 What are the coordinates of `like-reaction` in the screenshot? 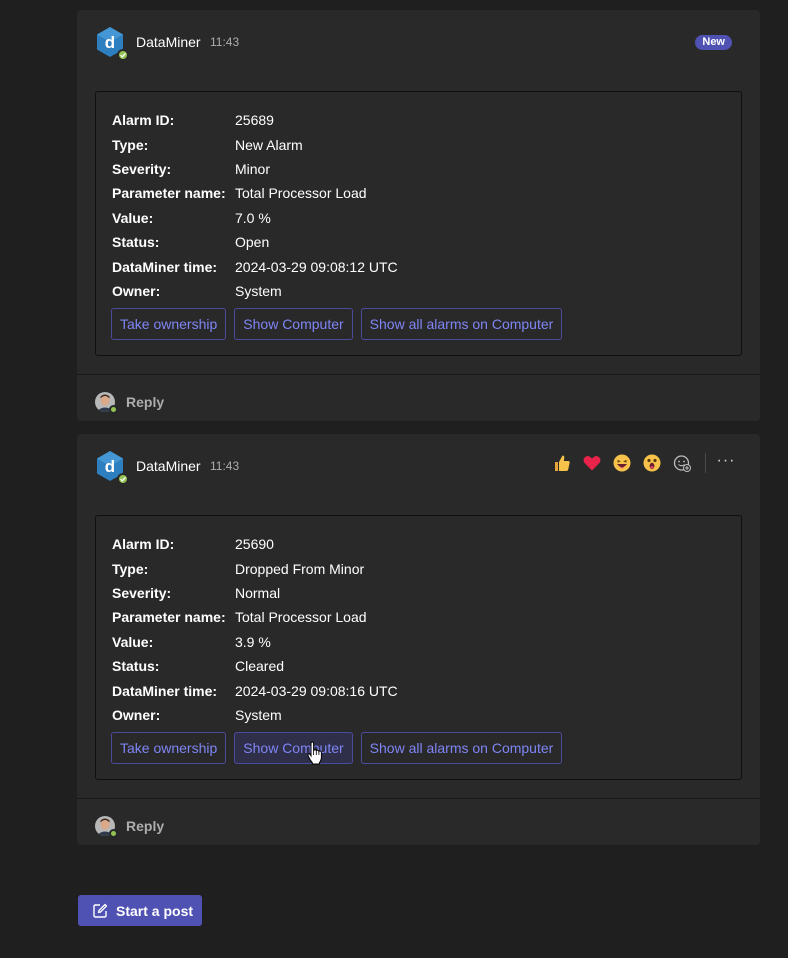 It's located at (562, 463).